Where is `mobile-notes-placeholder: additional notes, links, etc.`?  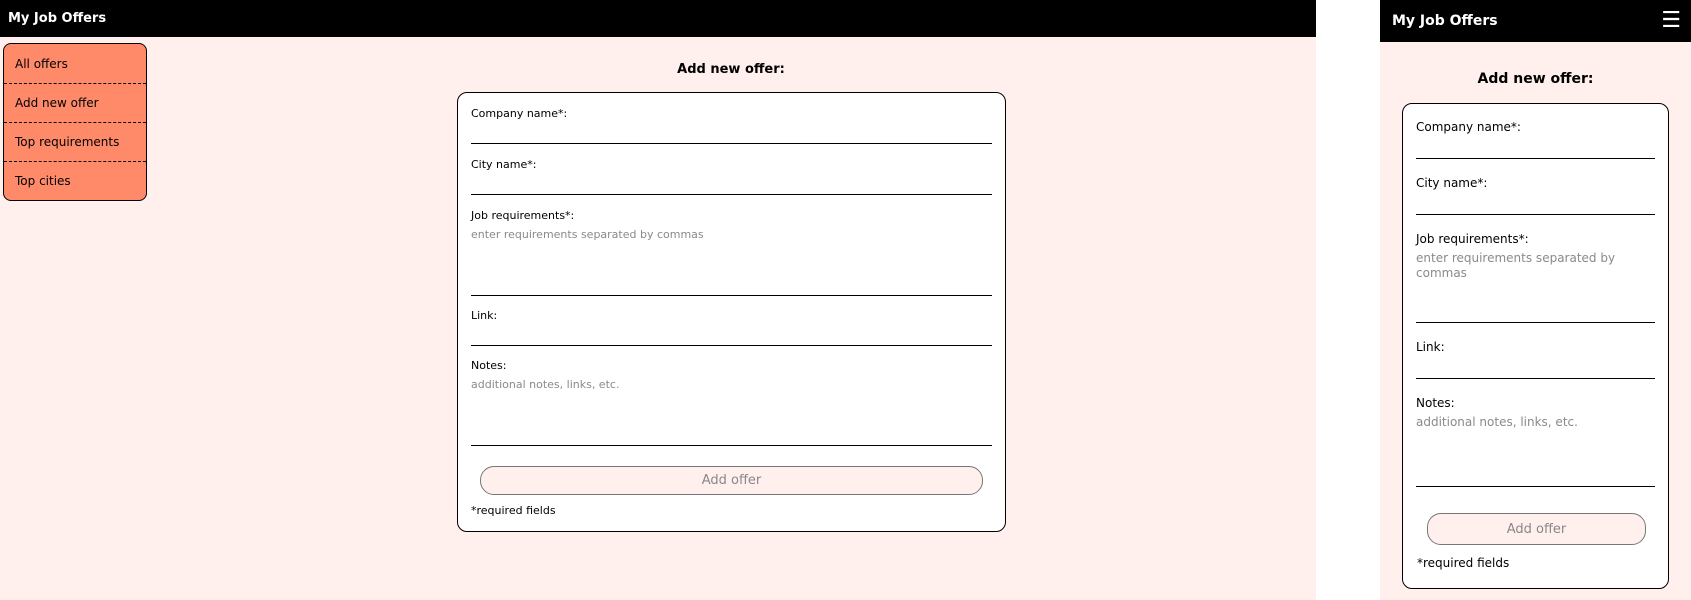 mobile-notes-placeholder: additional notes, links, etc. is located at coordinates (1497, 422).